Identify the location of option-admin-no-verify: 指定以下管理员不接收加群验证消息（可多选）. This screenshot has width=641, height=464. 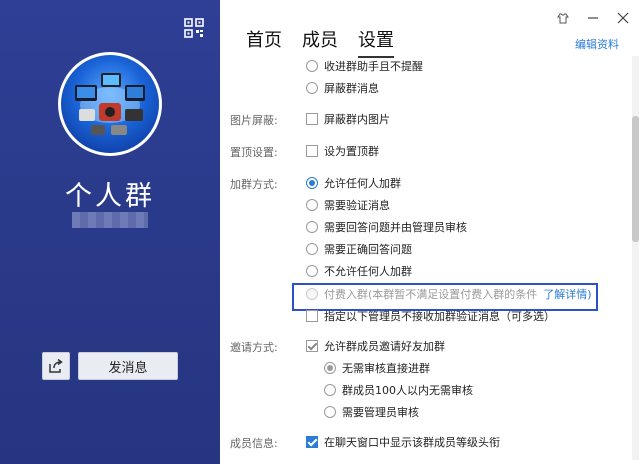
(430, 316).